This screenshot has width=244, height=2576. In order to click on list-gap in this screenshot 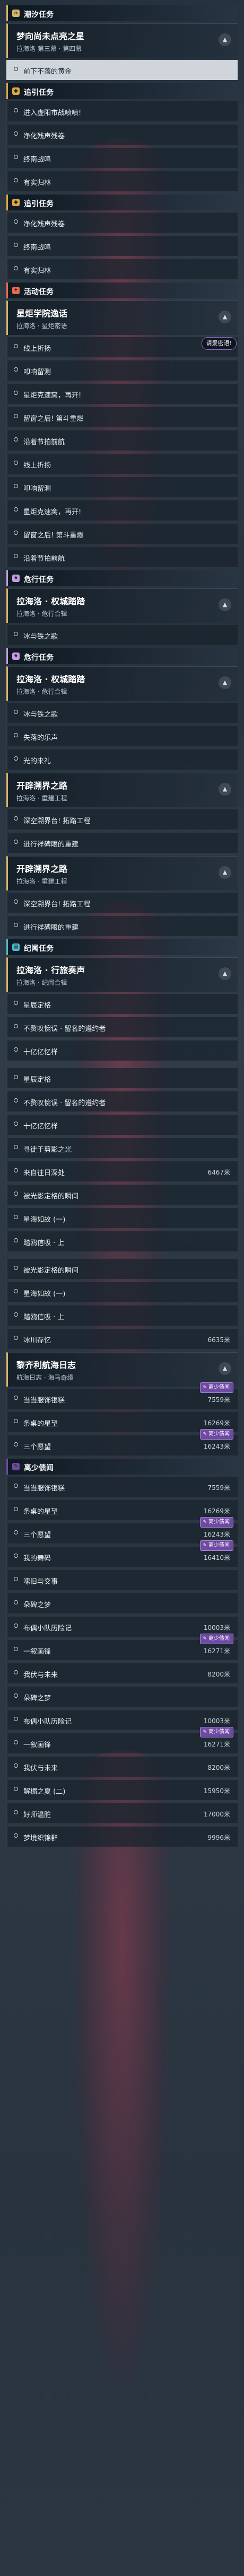, I will do `click(122, 1066)`.